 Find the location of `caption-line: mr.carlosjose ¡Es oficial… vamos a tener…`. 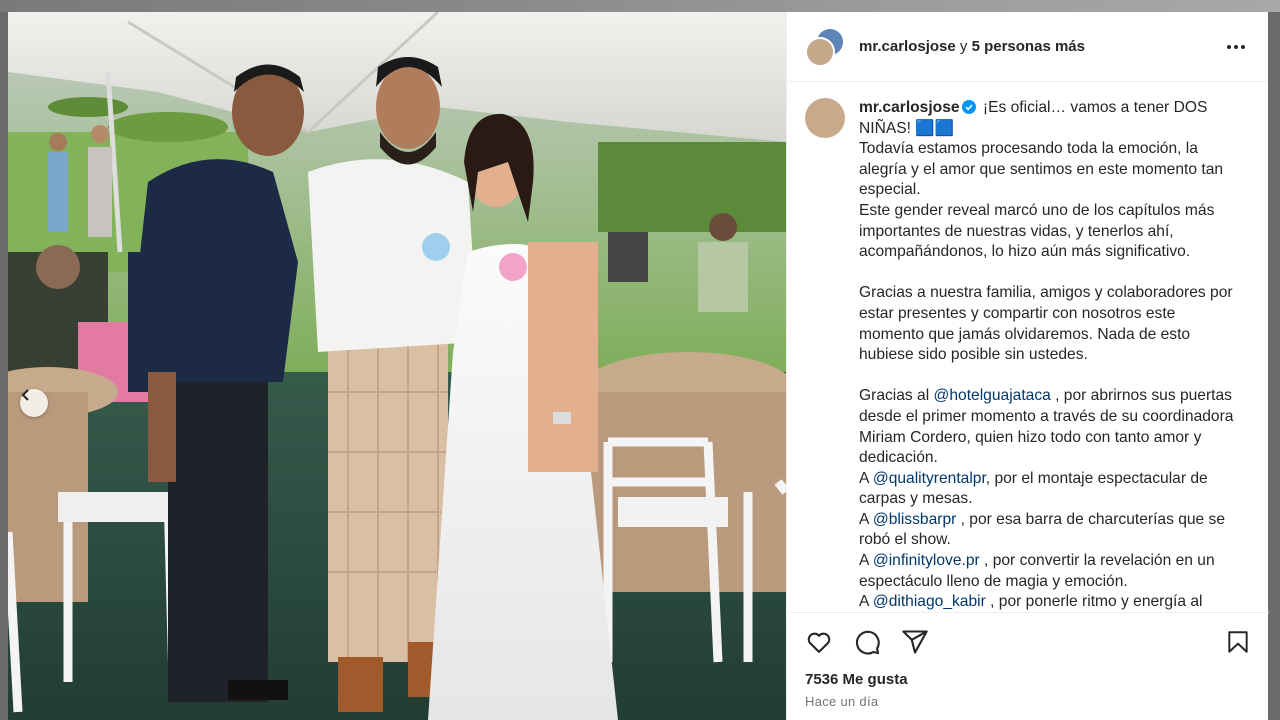

caption-line: mr.carlosjose ¡Es oficial… vamos a tener… is located at coordinates (1049, 118).